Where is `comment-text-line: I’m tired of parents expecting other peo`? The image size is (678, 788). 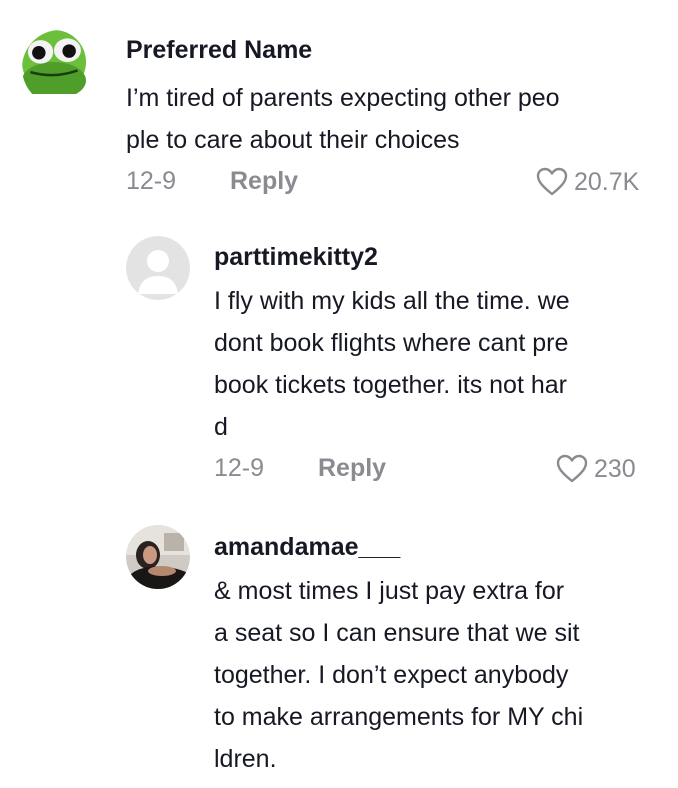
comment-text-line: I’m tired of parents expecting other peo is located at coordinates (343, 98).